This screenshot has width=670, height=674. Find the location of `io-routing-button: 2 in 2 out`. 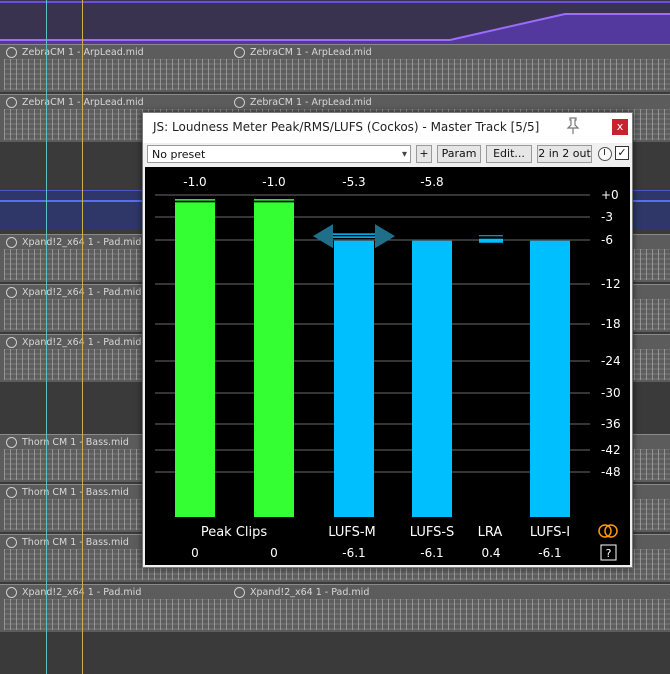

io-routing-button: 2 in 2 out is located at coordinates (564, 154).